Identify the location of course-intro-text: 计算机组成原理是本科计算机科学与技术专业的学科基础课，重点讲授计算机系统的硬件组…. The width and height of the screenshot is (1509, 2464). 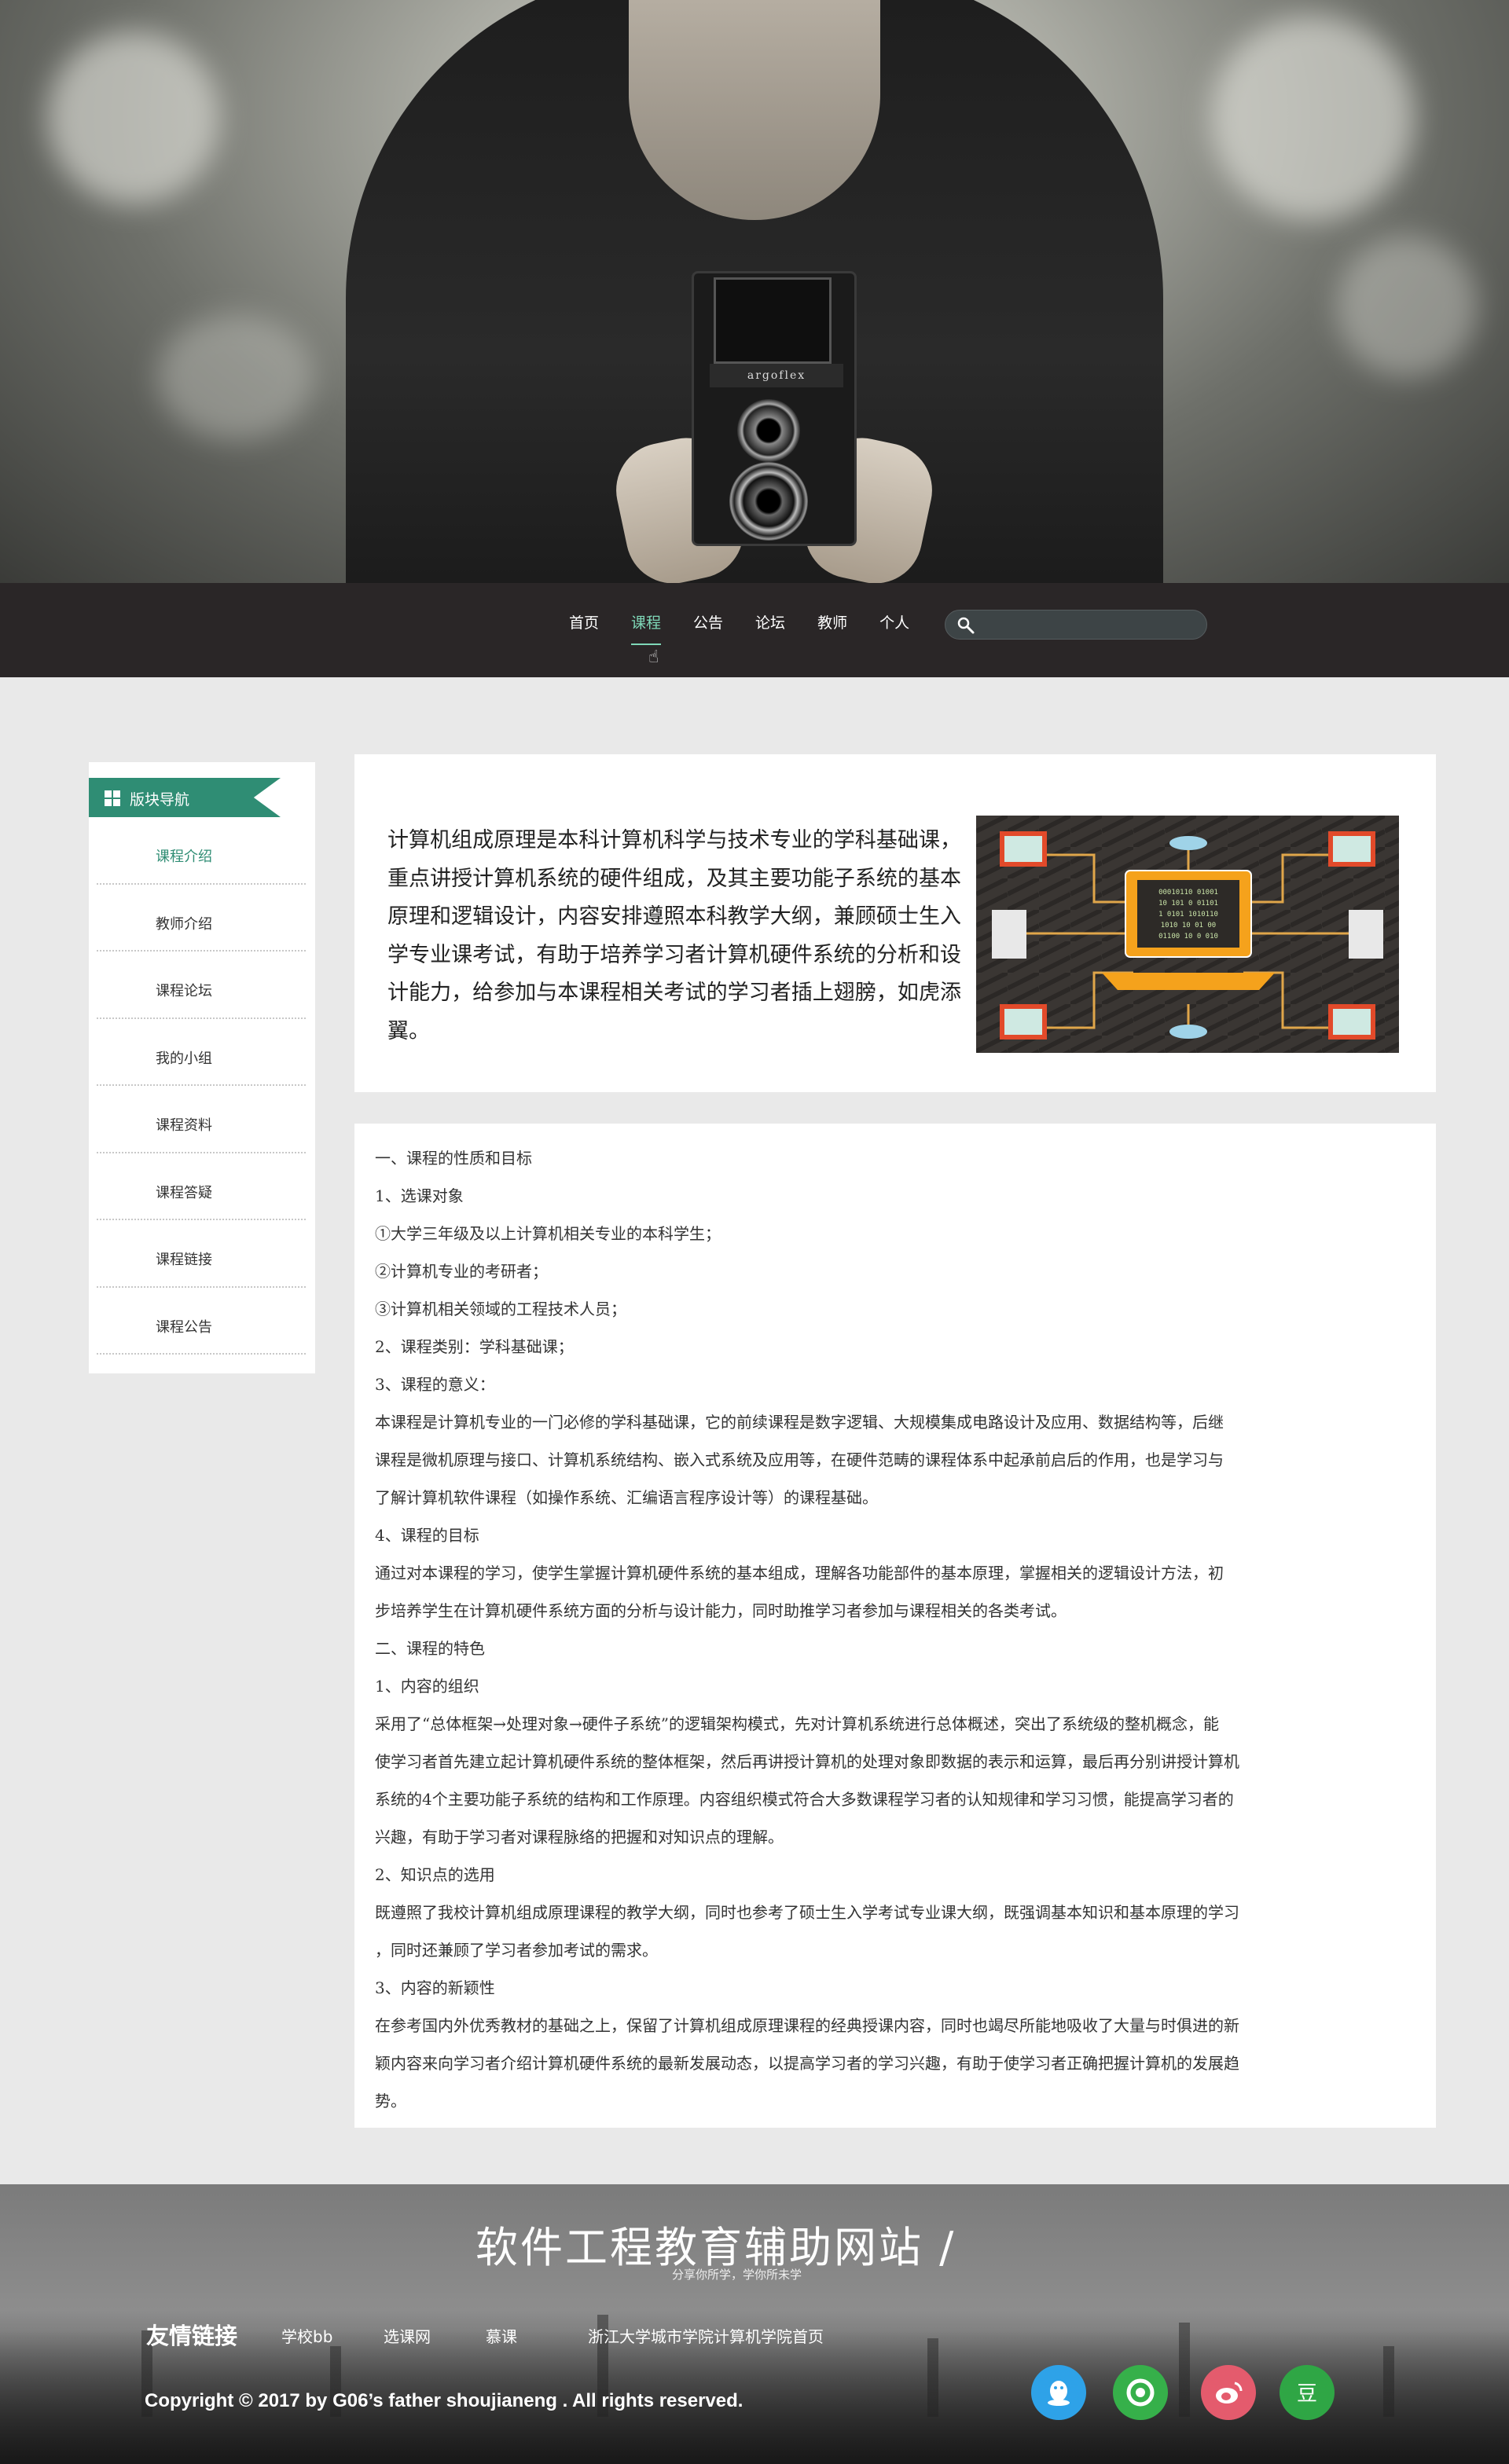
(674, 935).